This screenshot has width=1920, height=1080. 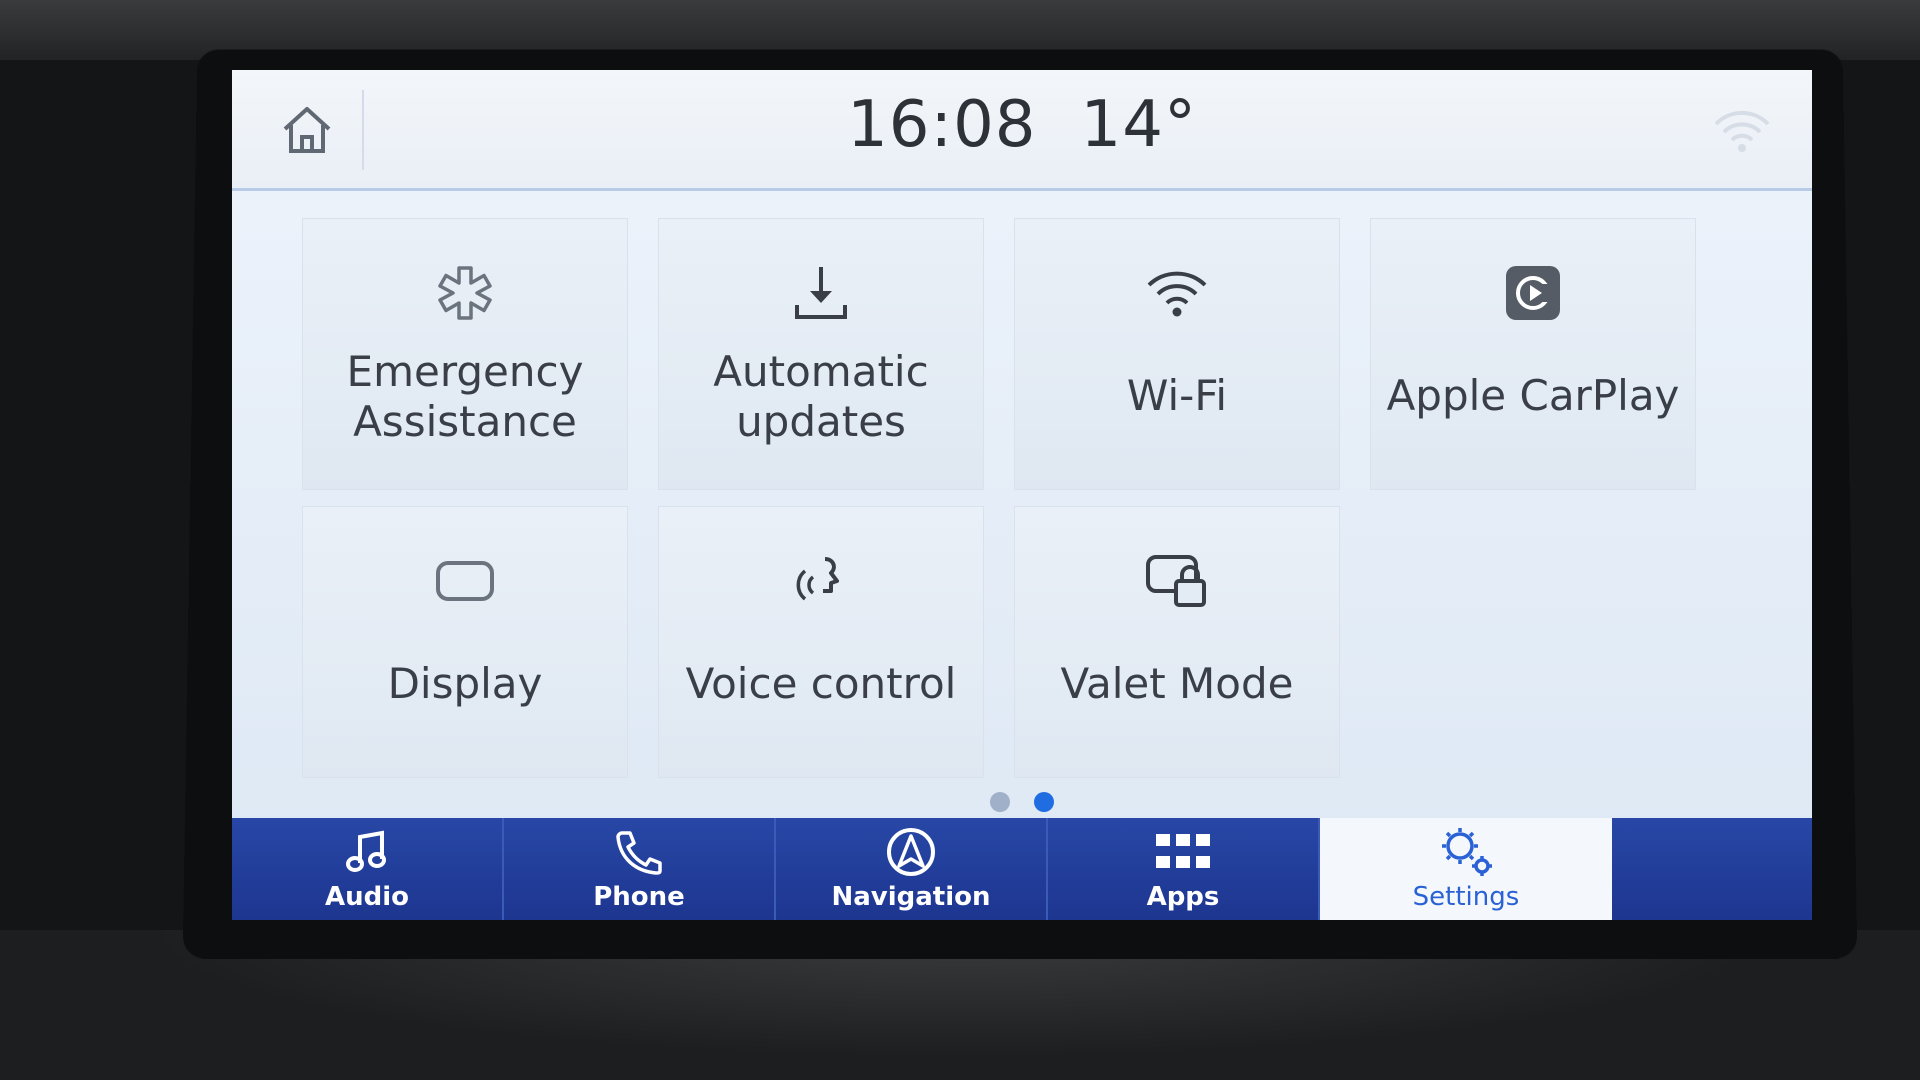 What do you see at coordinates (1467, 852) in the screenshot?
I see `settings-gears-icon` at bounding box center [1467, 852].